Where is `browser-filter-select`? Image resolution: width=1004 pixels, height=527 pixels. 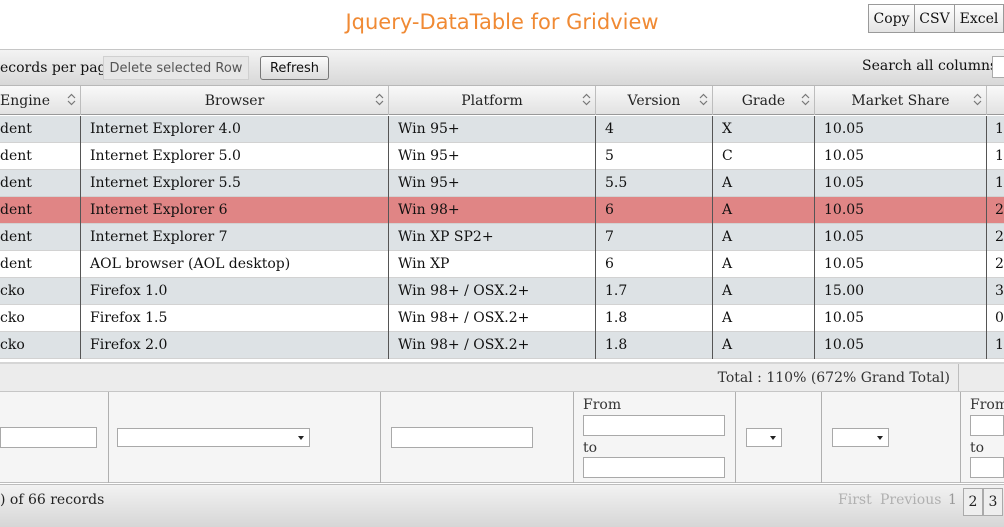
browser-filter-select is located at coordinates (213, 437).